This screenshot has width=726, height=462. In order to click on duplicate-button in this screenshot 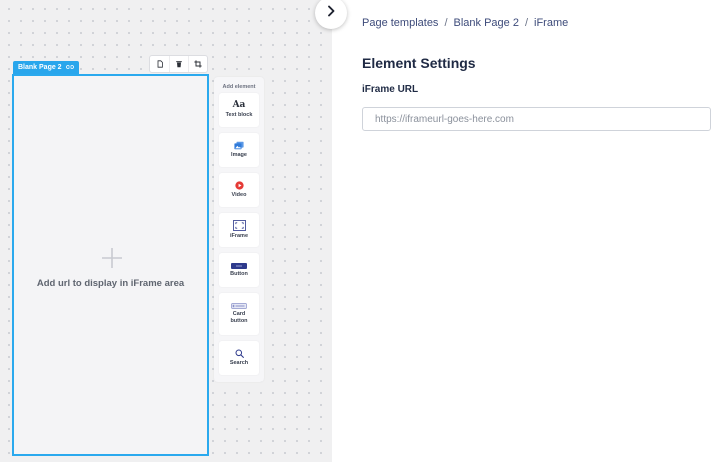, I will do `click(159, 64)`.